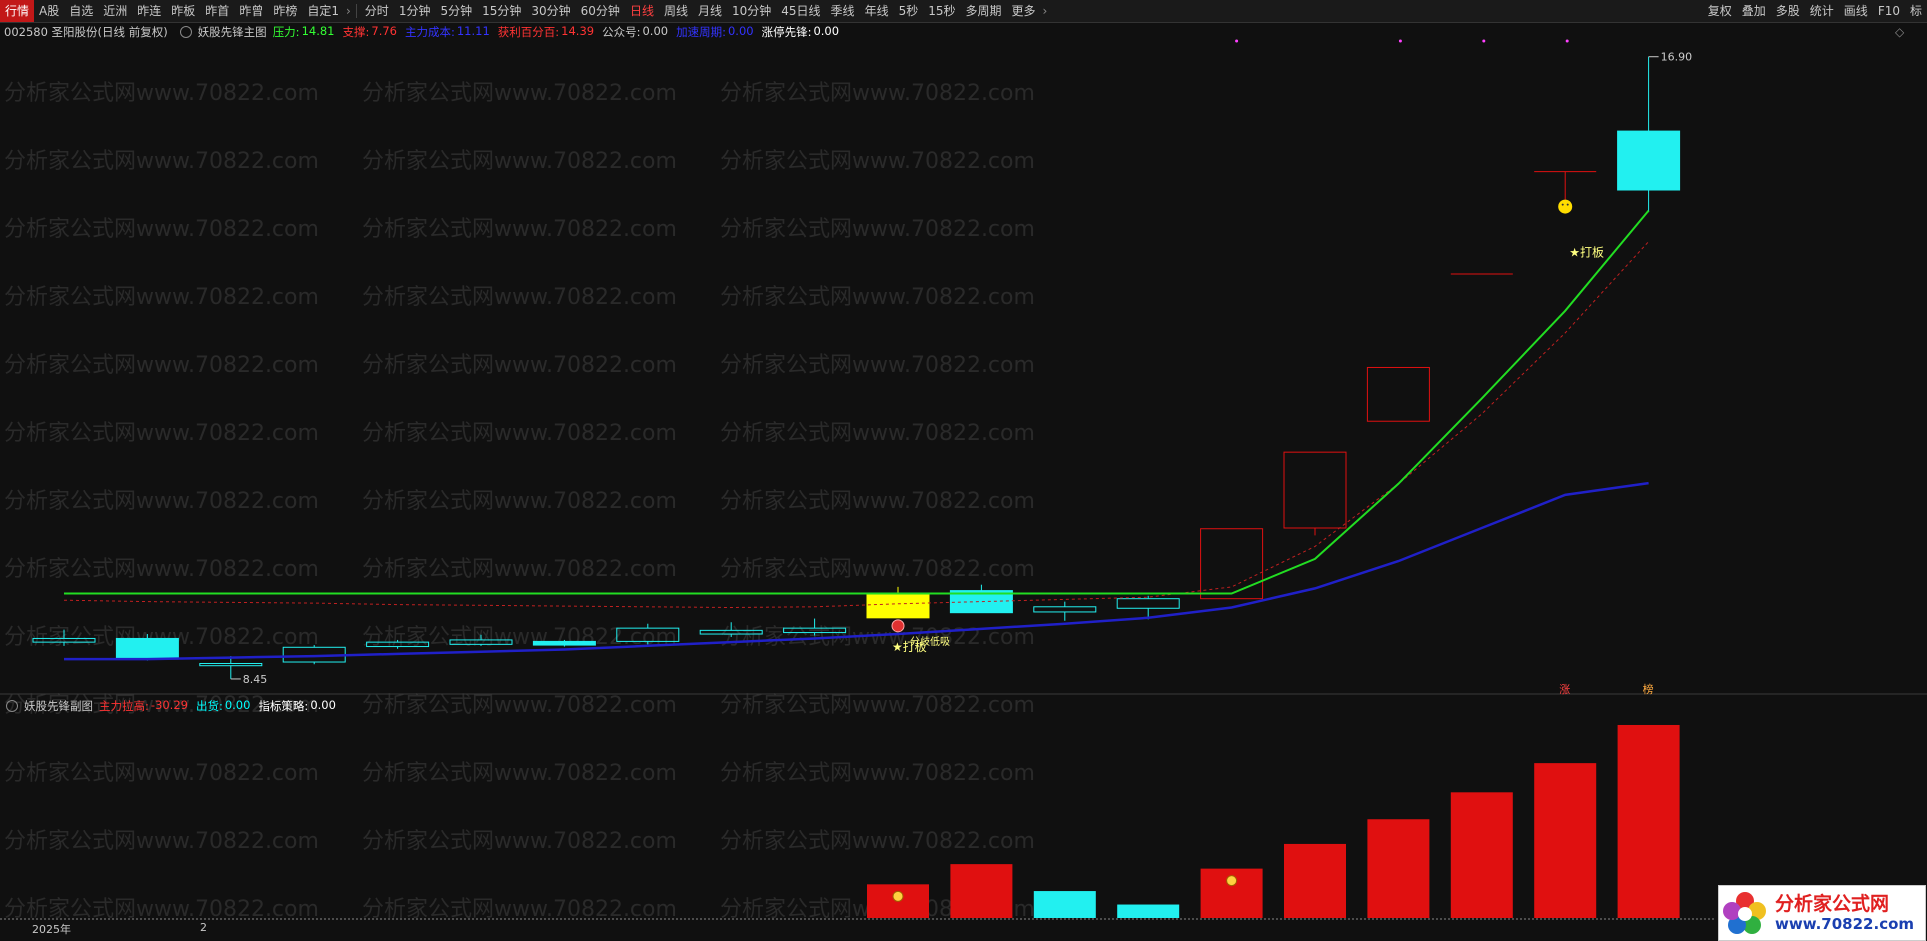  I want to click on tab-period-0: 分时, so click(377, 11).